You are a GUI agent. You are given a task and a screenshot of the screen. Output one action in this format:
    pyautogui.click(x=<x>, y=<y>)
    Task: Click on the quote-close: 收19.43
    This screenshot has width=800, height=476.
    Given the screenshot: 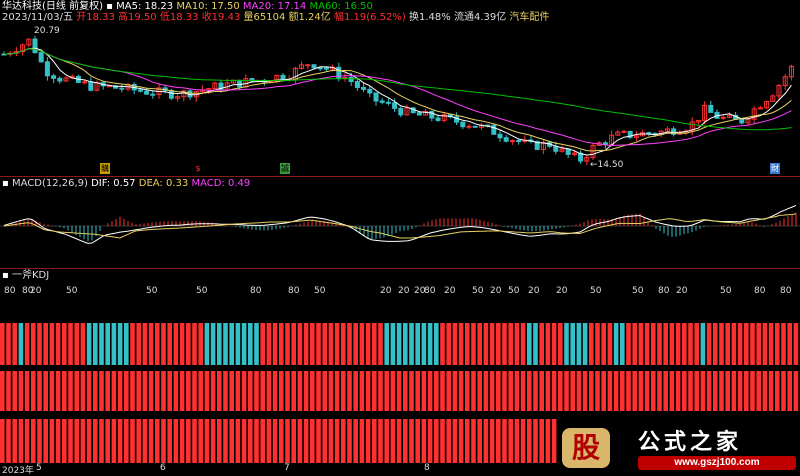 What is the action you would take?
    pyautogui.click(x=221, y=17)
    